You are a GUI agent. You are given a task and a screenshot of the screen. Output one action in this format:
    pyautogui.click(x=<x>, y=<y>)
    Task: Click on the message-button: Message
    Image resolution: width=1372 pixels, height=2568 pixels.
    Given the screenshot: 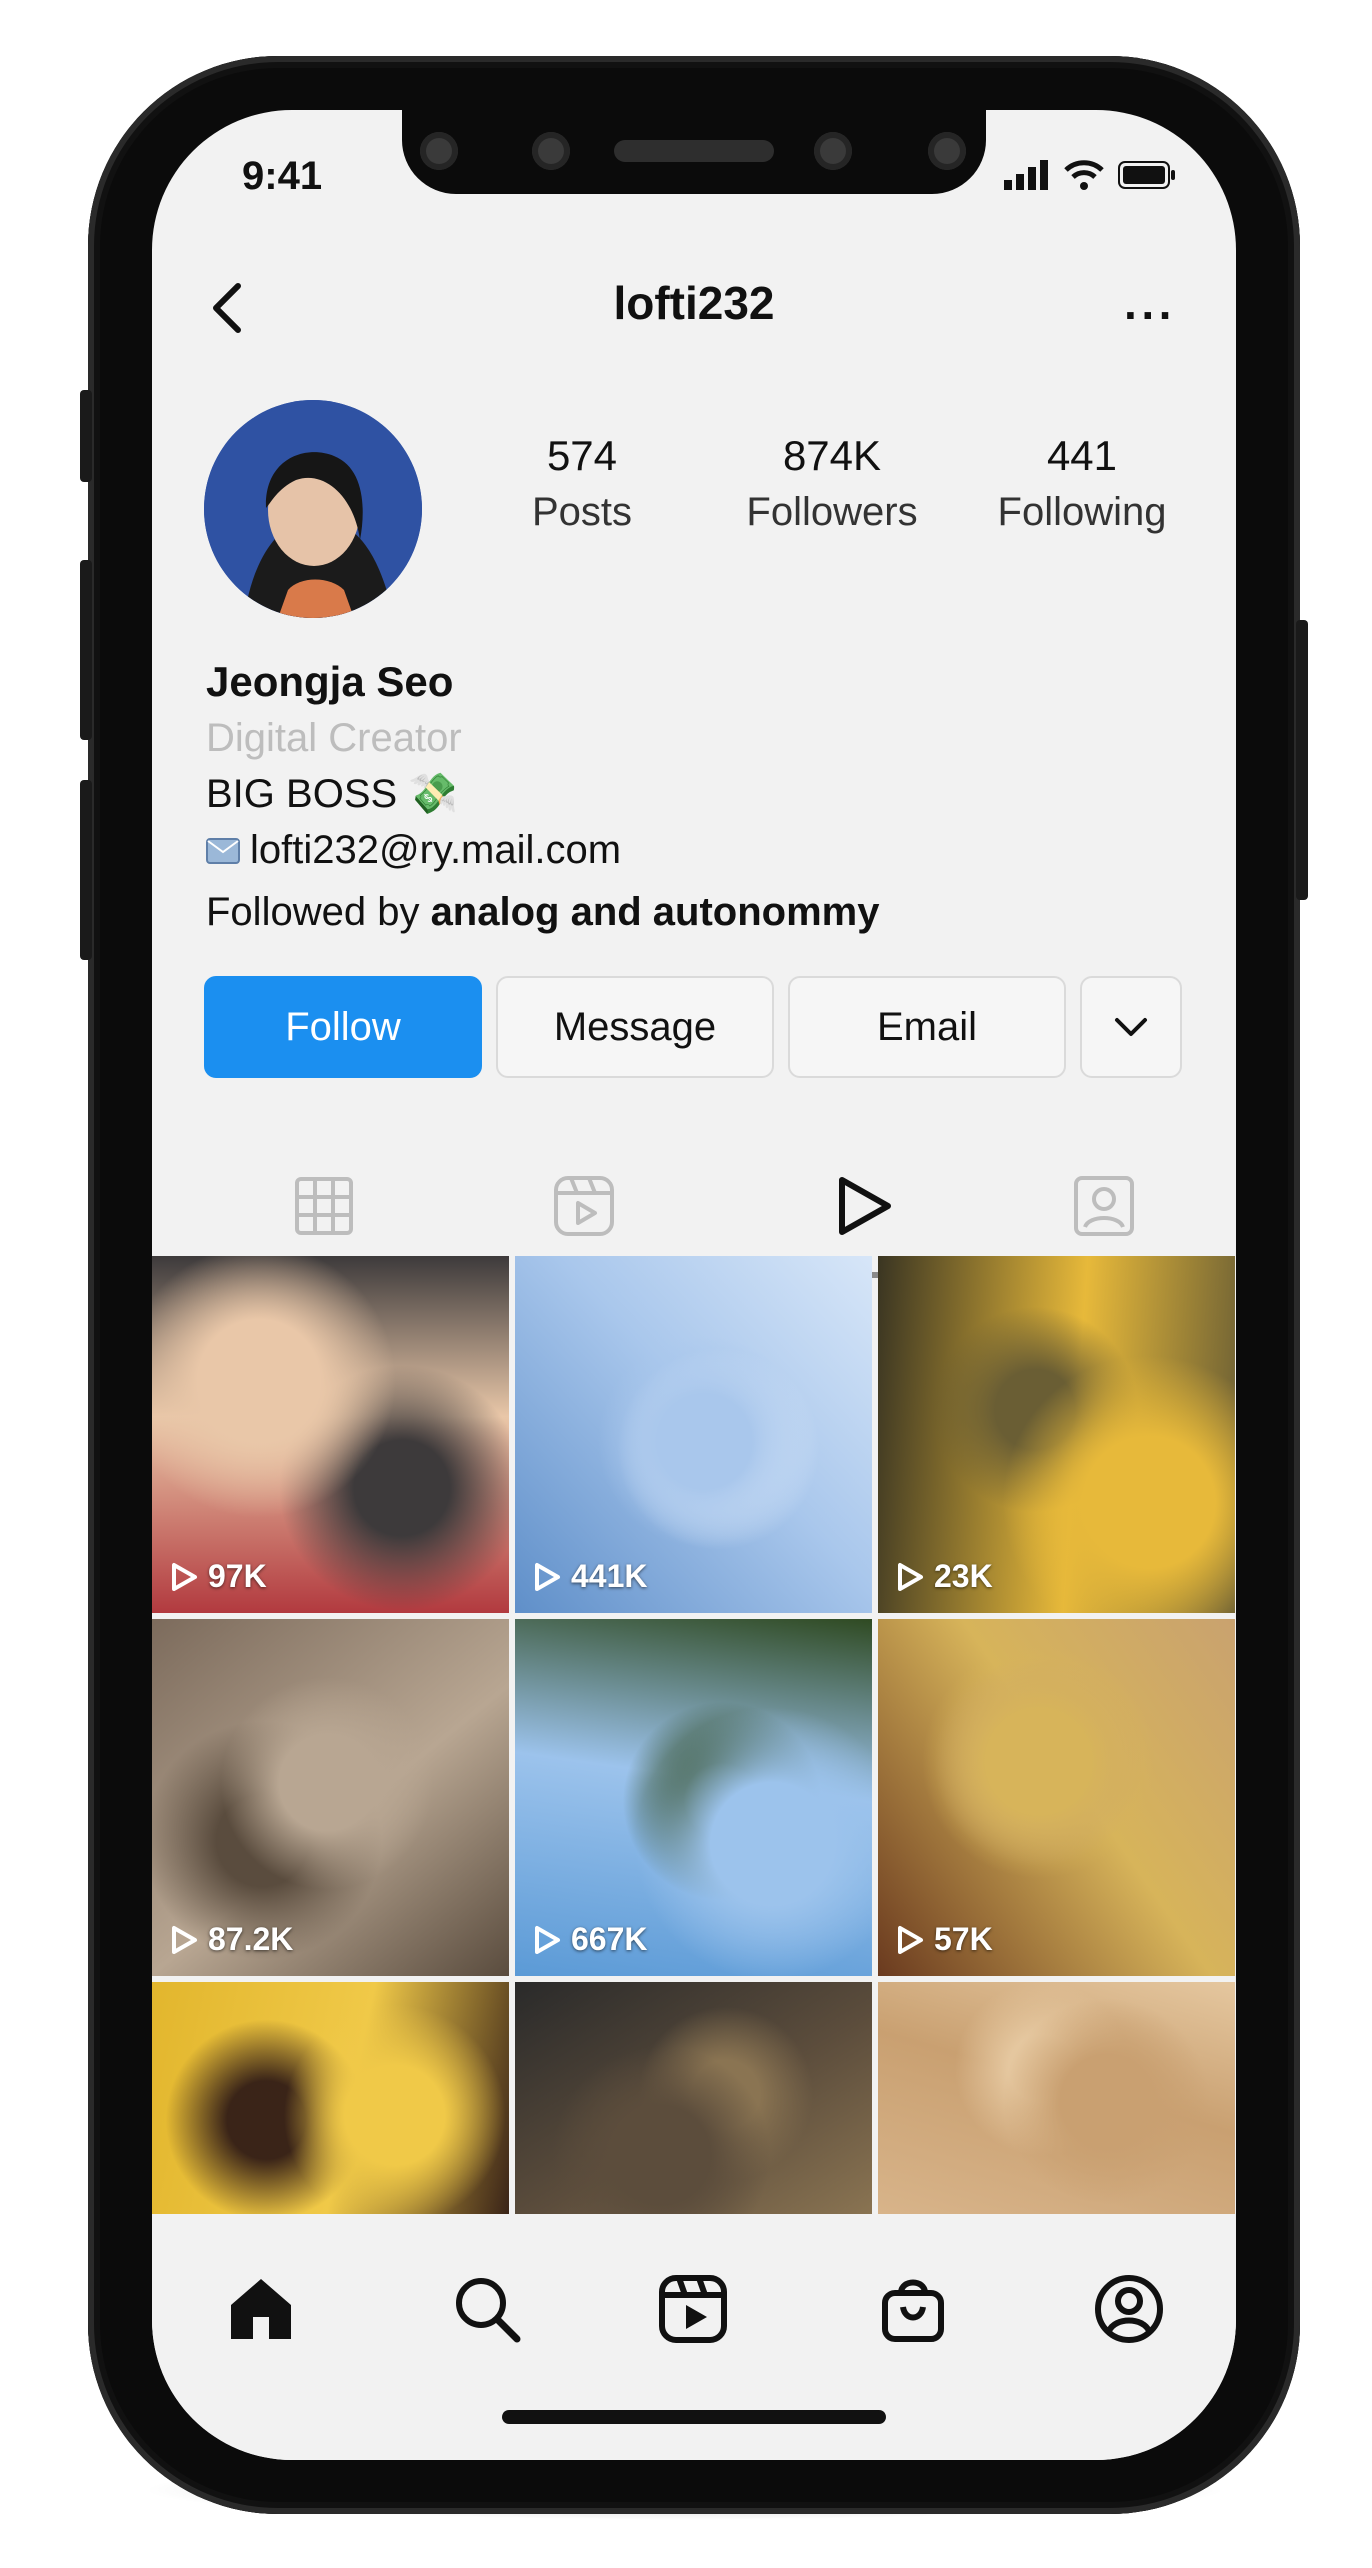 What is the action you would take?
    pyautogui.click(x=635, y=1027)
    